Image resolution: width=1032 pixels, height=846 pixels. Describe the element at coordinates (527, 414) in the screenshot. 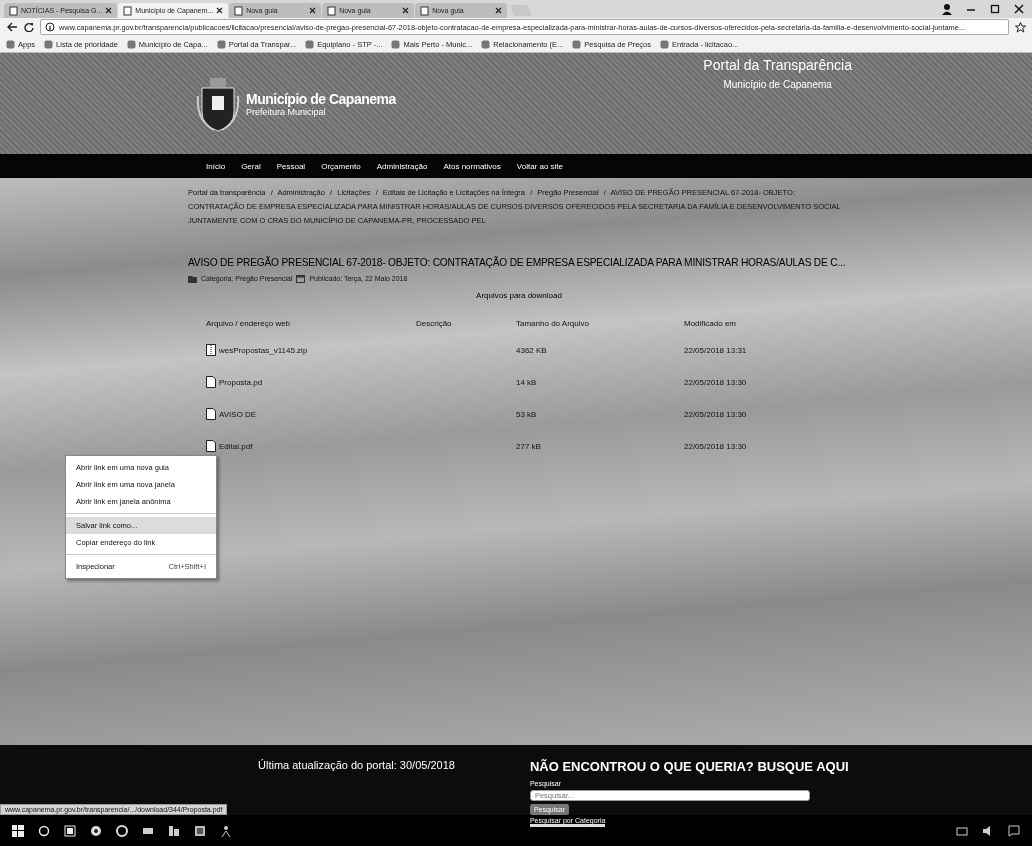

I see `table-cell-text: 53 kB` at that location.